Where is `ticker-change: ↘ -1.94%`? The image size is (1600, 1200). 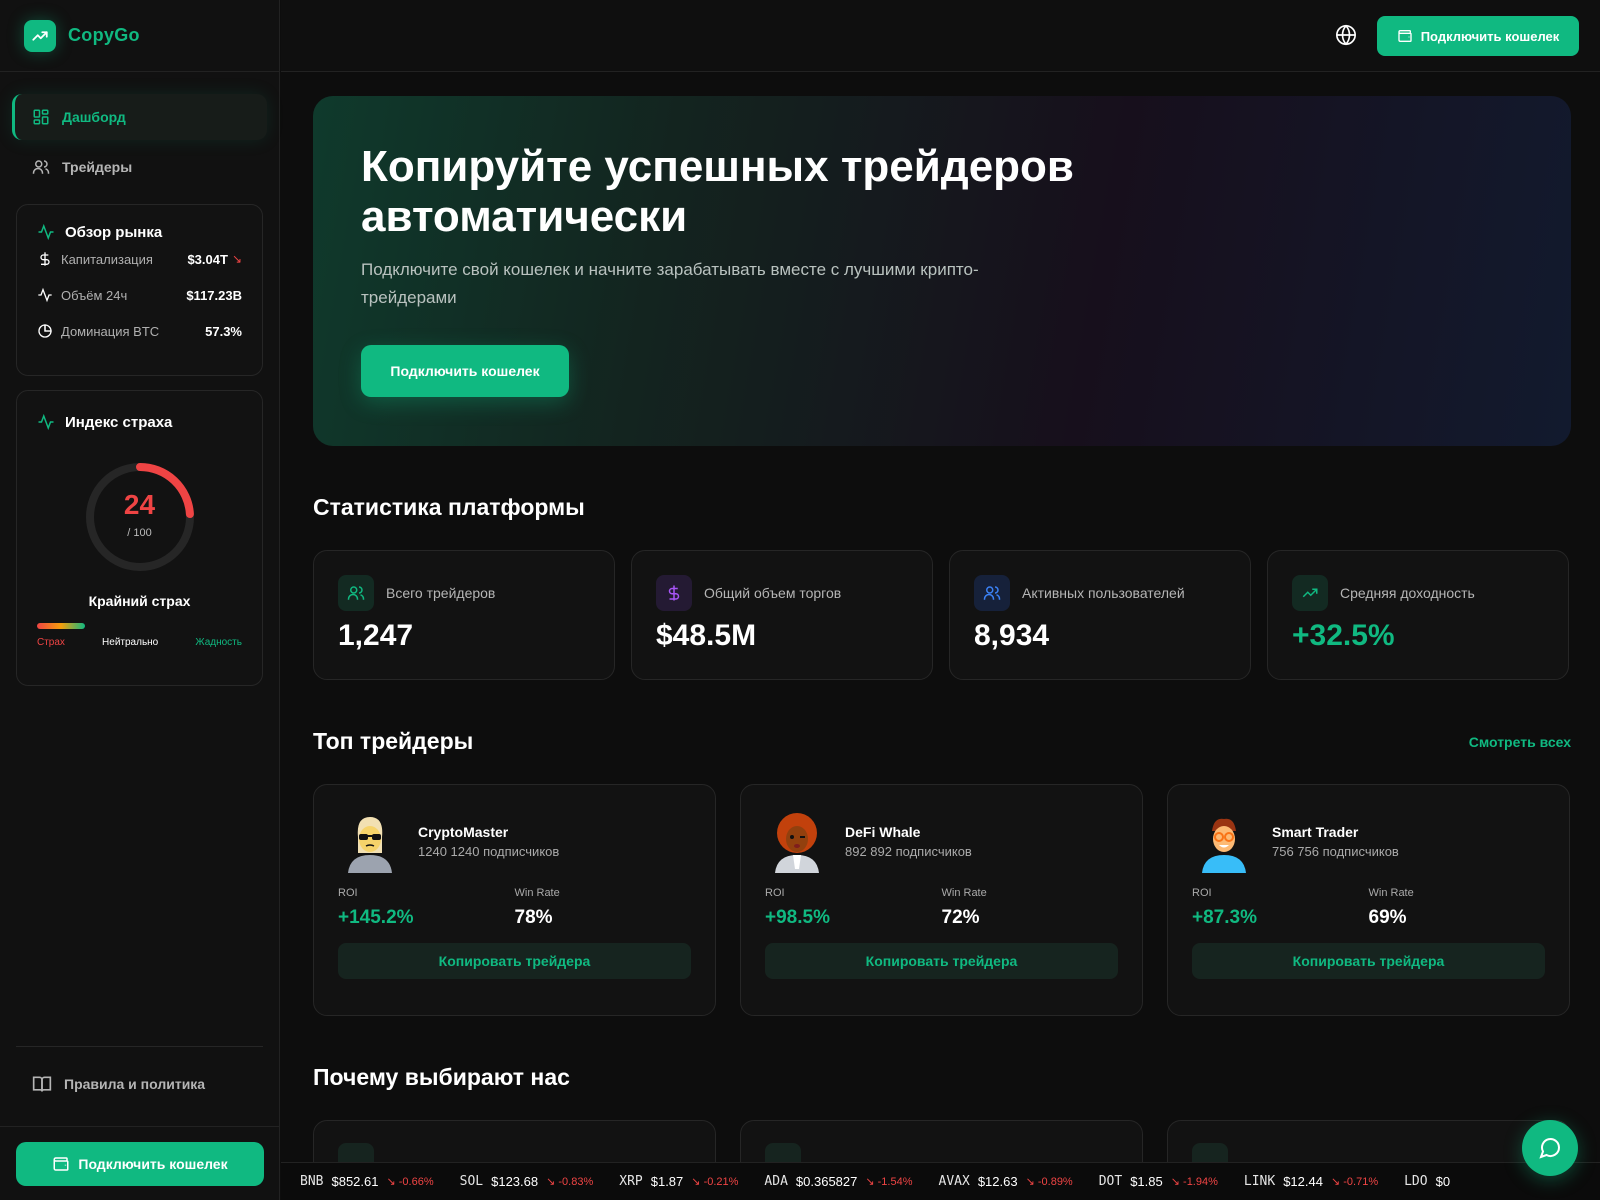
ticker-change: ↘ -1.94% is located at coordinates (1194, 1182).